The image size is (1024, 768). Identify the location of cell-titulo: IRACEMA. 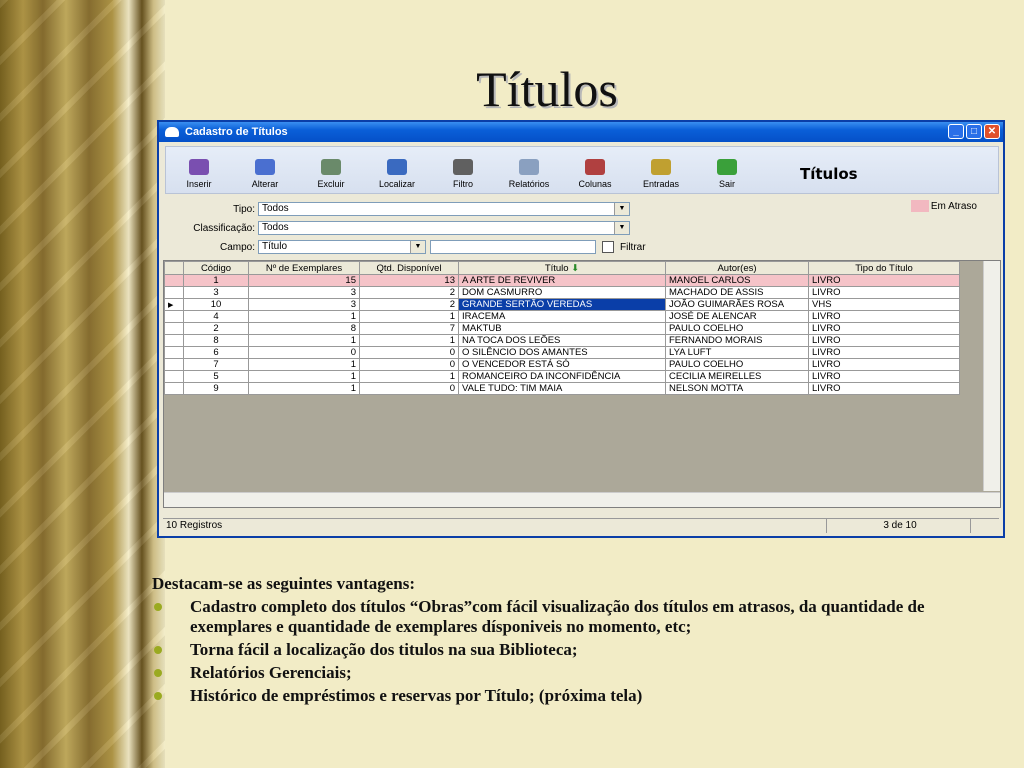
(562, 316).